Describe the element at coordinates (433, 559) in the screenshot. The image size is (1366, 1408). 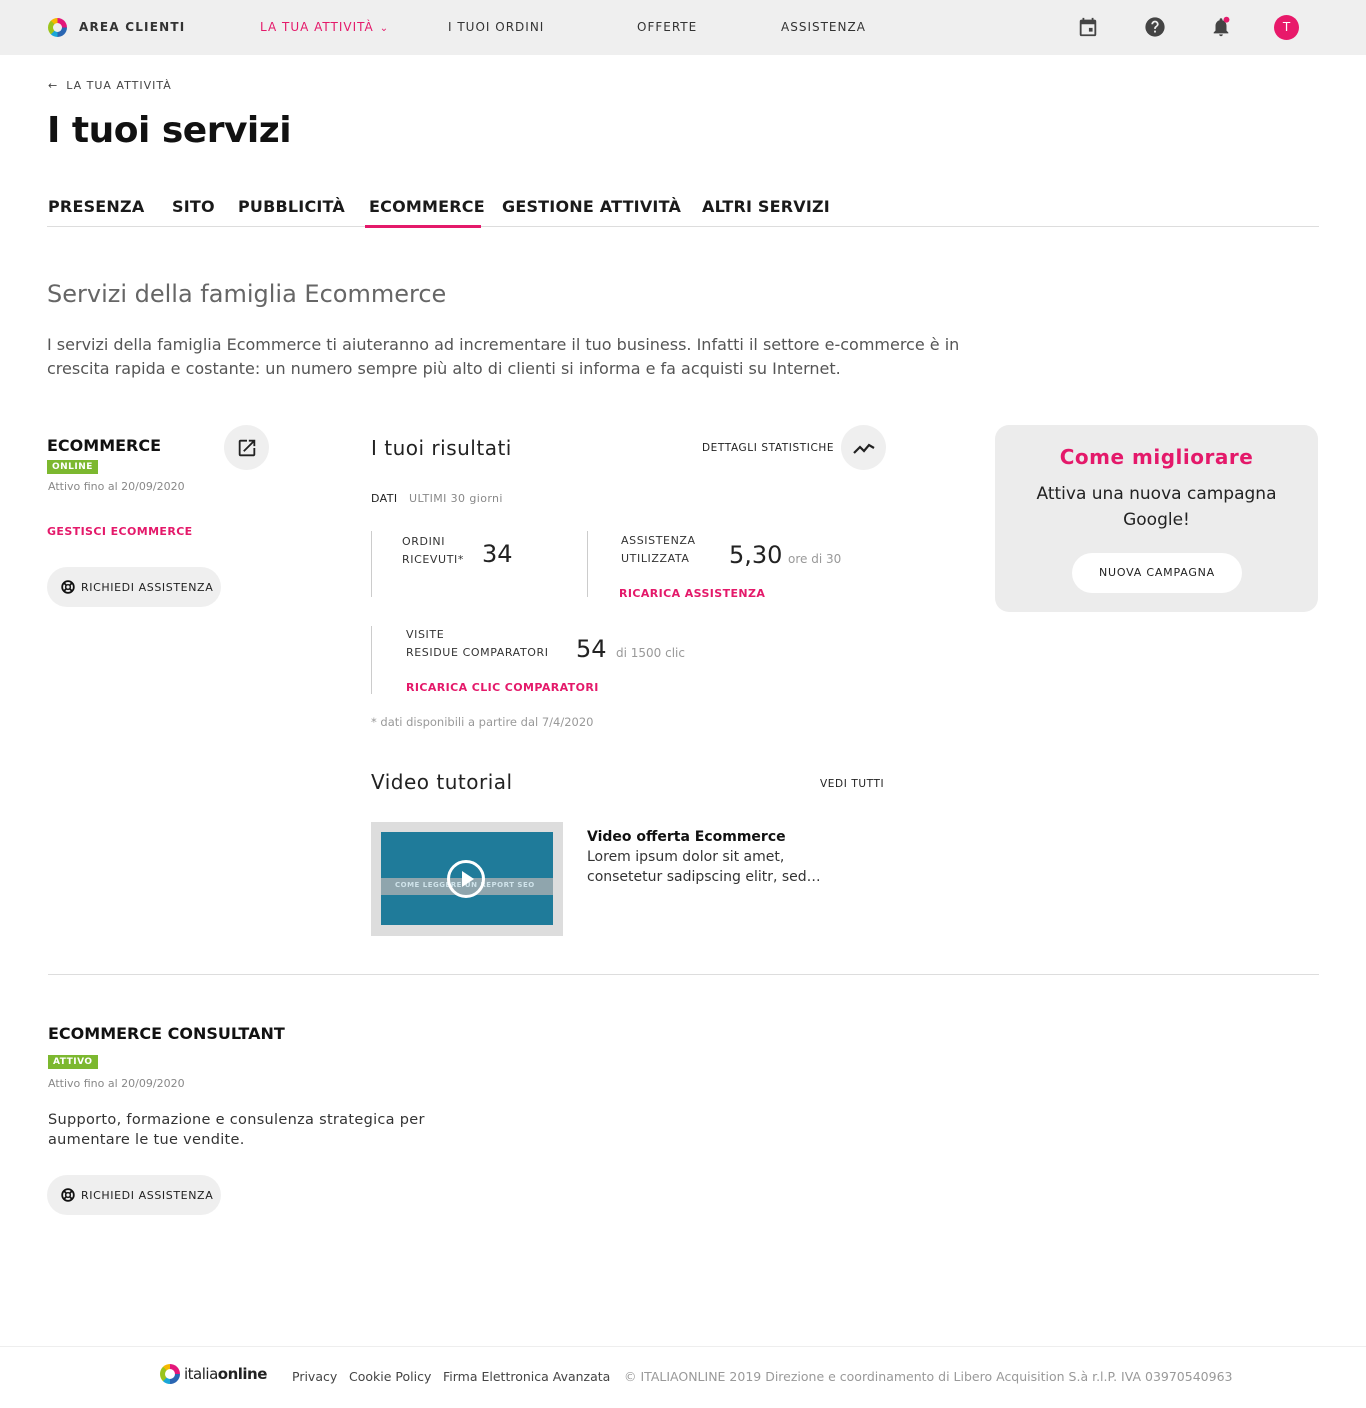
I see `orders-label-line-2: RICEVUTI*` at that location.